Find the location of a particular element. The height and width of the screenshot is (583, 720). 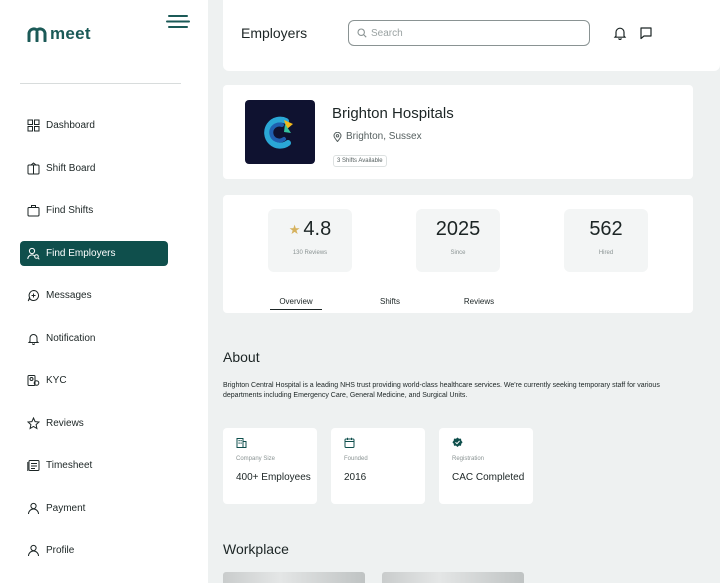

star-icon is located at coordinates (33, 423).